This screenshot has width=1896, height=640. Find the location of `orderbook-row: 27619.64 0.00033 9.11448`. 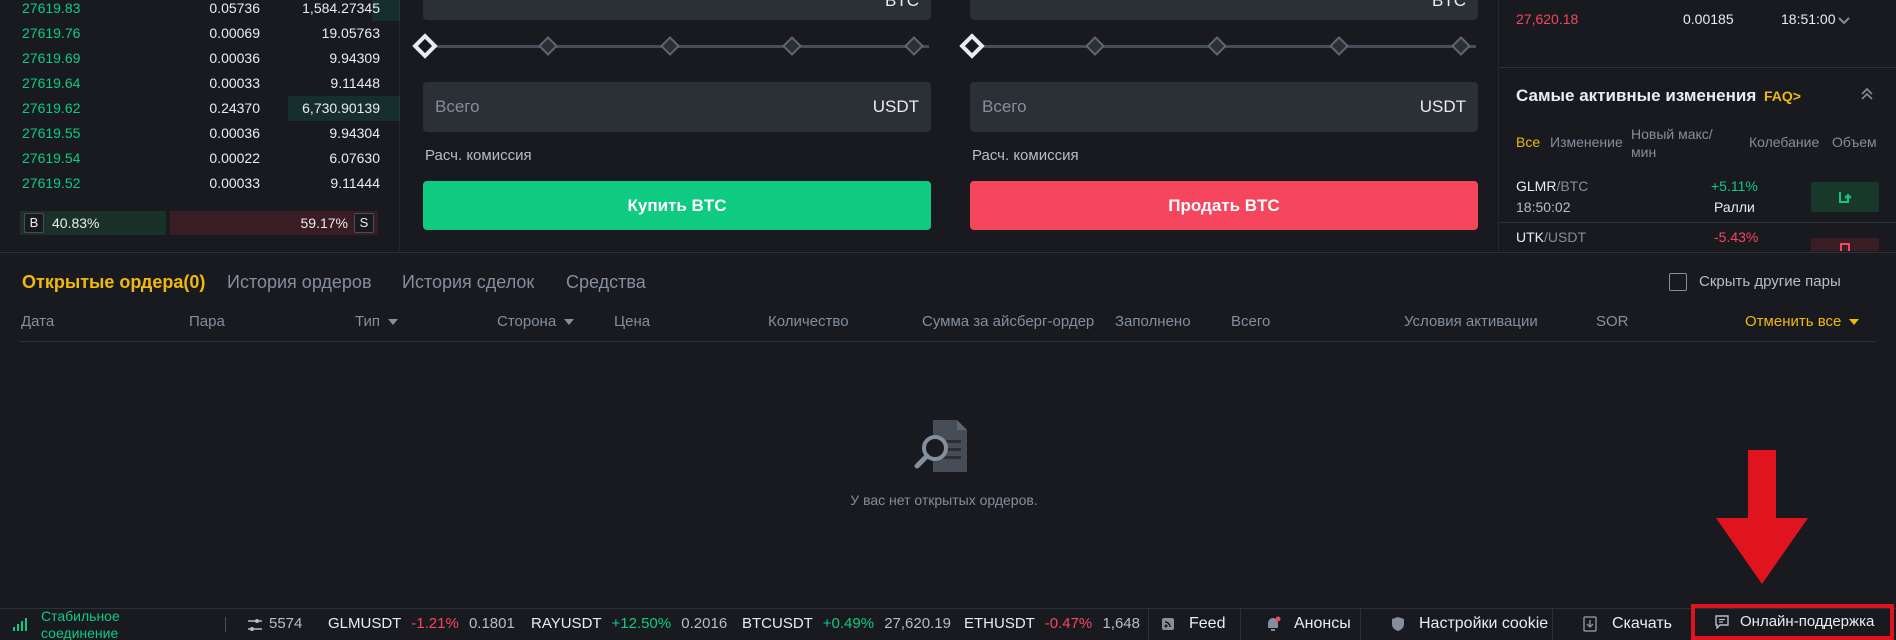

orderbook-row: 27619.64 0.00033 9.11448 is located at coordinates (200, 83).